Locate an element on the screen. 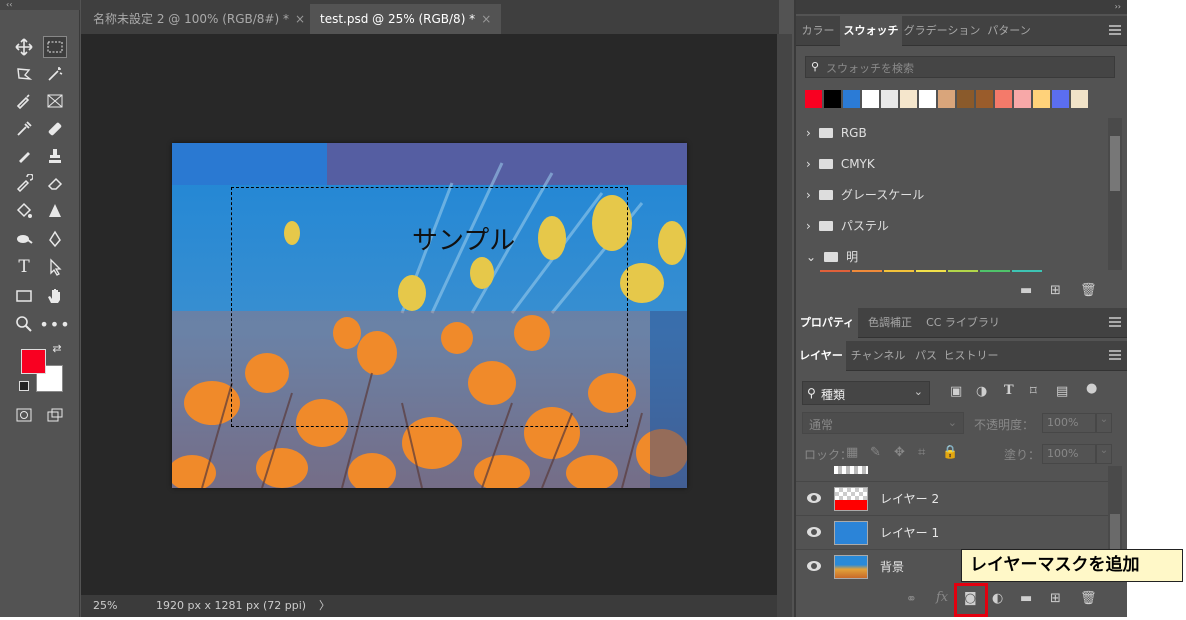 This screenshot has width=1186, height=620. more-tools-icon: ••• is located at coordinates (54, 324).